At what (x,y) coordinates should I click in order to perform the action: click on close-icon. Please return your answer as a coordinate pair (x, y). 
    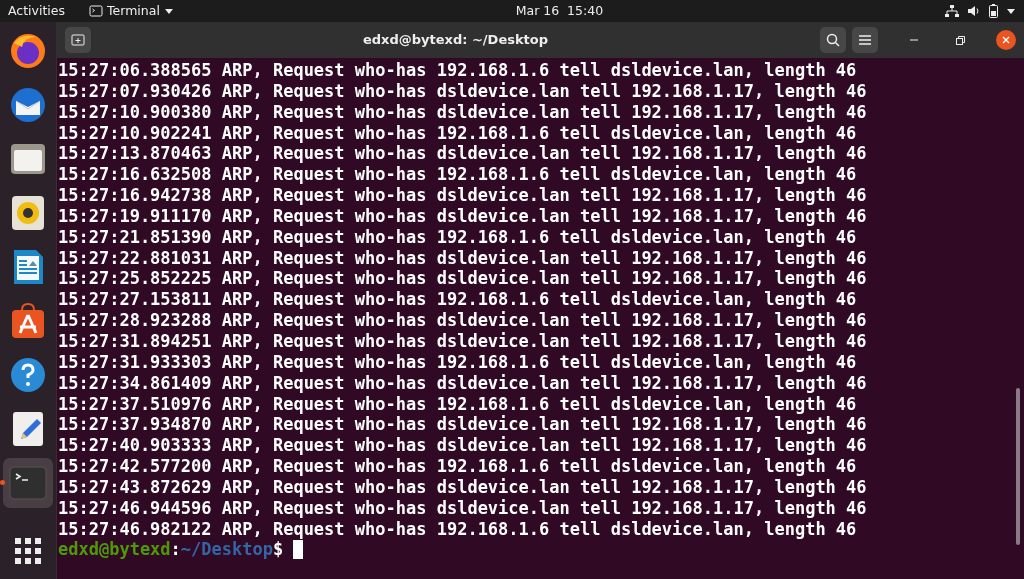
    Looking at the image, I should click on (1006, 40).